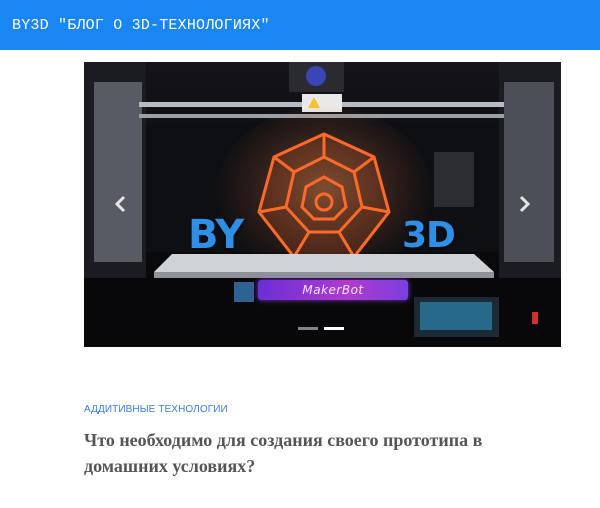 This screenshot has height=508, width=600. I want to click on overlay-text-by: BY, so click(216, 235).